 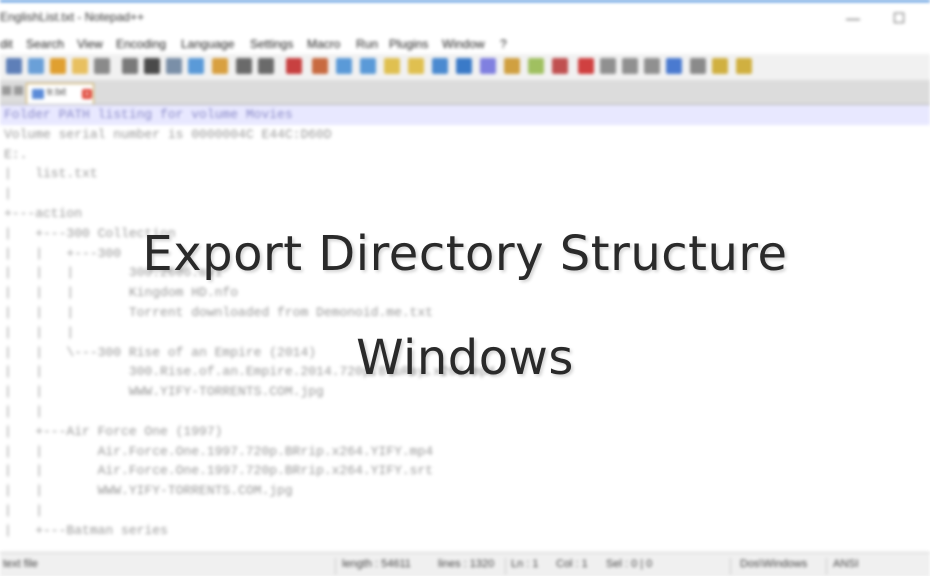 I want to click on headline-line1: Export Directory Structure, so click(x=465, y=254).